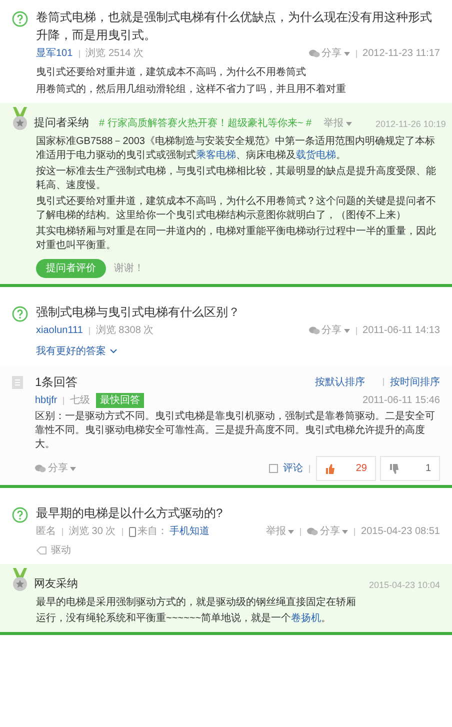 The image size is (452, 727). I want to click on dislike-button: 1, so click(410, 468).